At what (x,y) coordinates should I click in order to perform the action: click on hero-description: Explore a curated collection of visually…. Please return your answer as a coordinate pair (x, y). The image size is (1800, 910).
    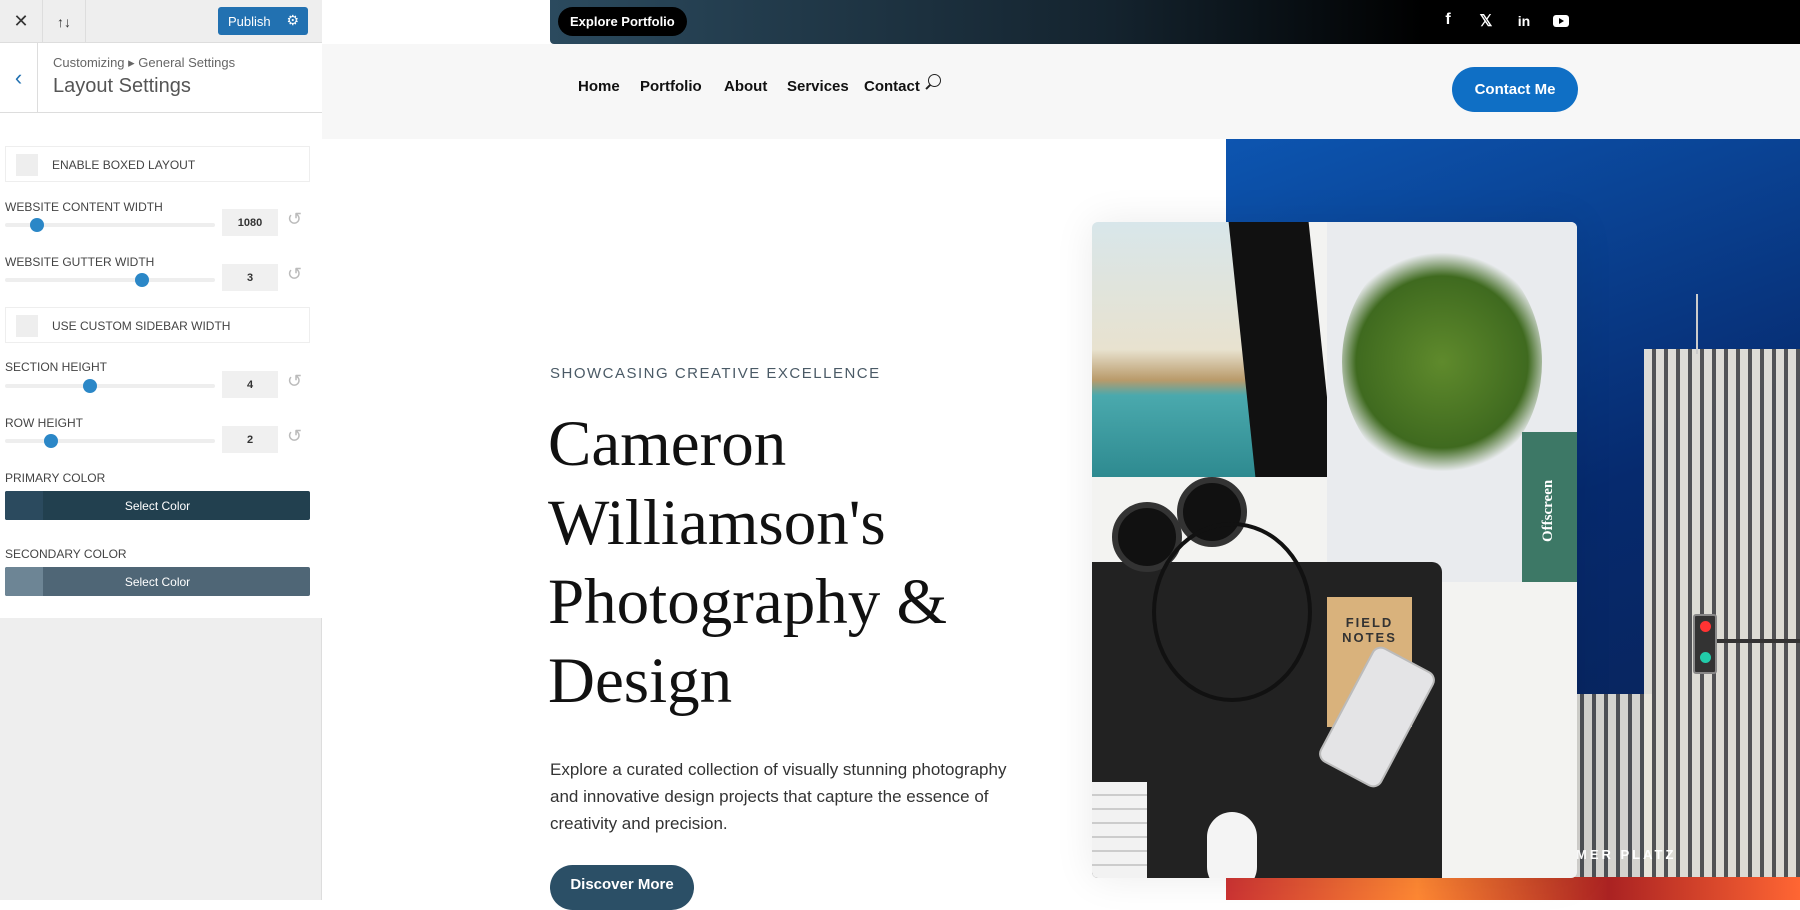
    Looking at the image, I should click on (778, 796).